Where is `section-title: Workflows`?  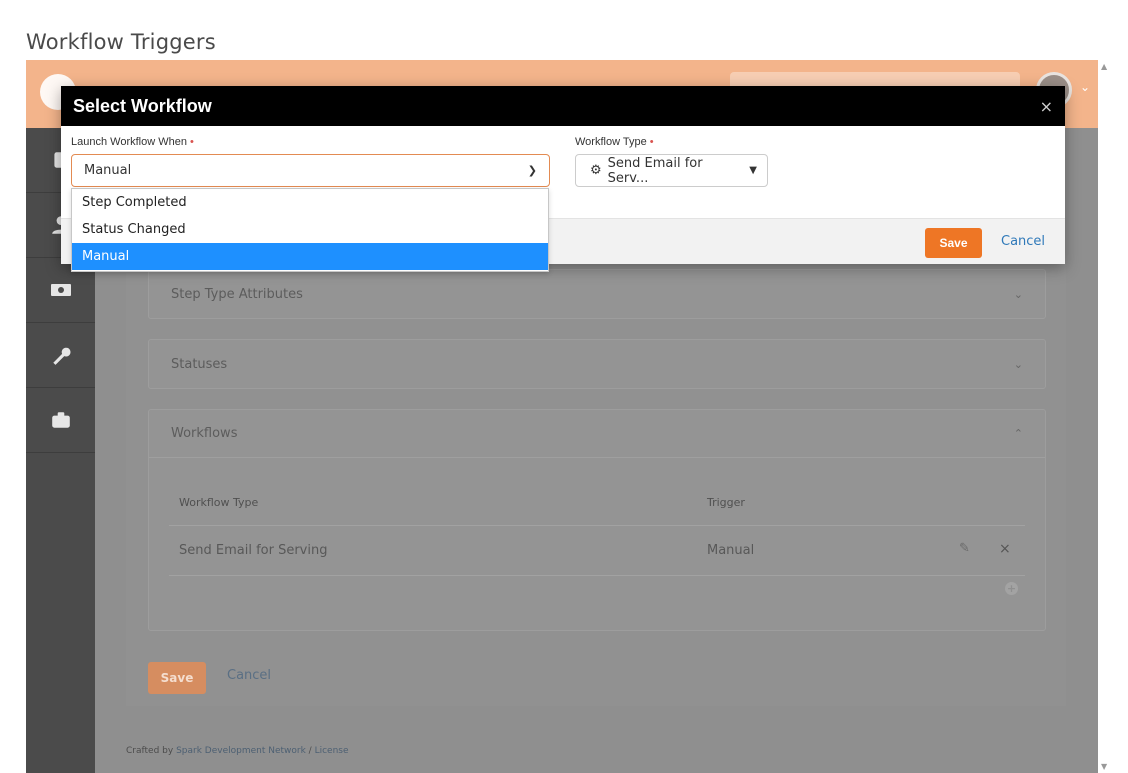
section-title: Workflows is located at coordinates (204, 433).